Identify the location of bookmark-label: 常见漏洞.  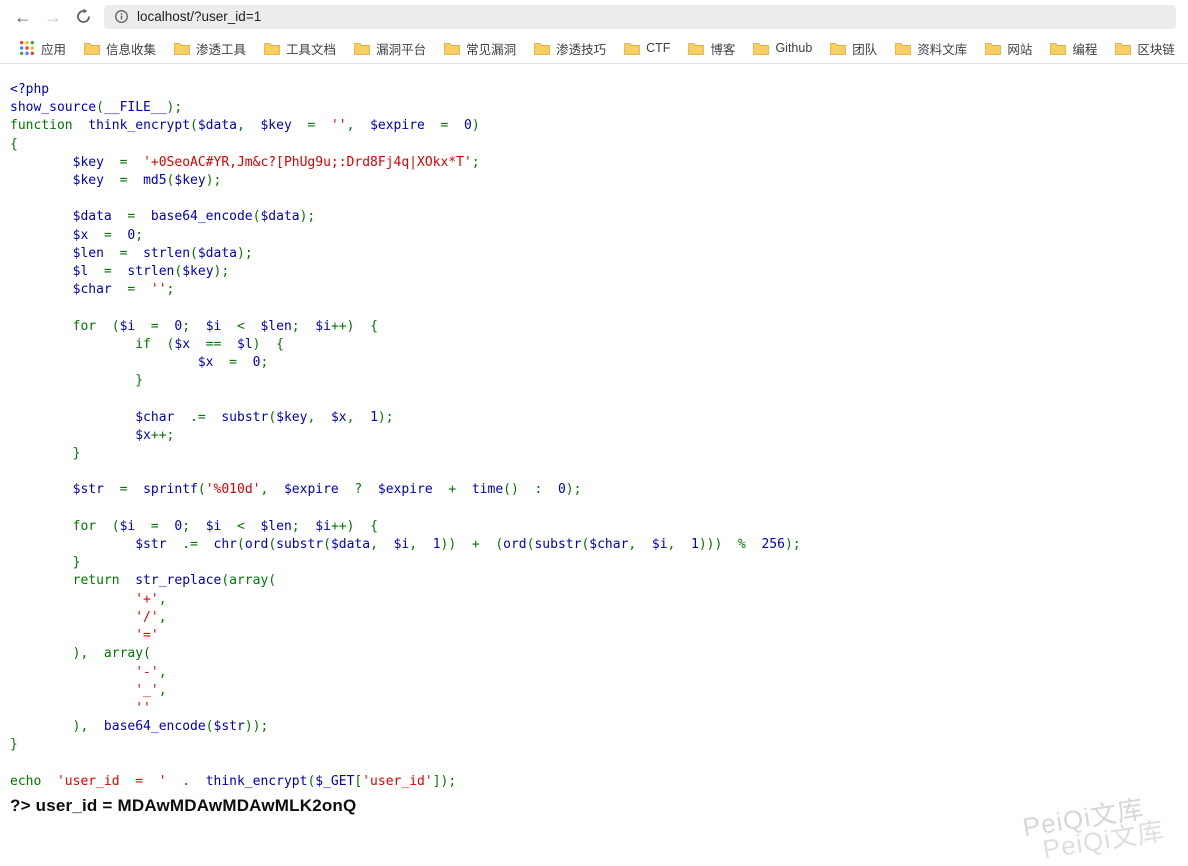
(491, 49).